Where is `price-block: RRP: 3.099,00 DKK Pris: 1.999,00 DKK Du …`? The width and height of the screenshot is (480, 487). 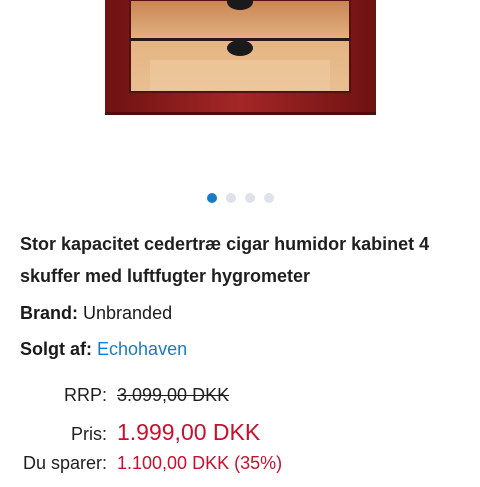
price-block: RRP: 3.099,00 DKK Pris: 1.999,00 DKK Du … is located at coordinates (151, 436).